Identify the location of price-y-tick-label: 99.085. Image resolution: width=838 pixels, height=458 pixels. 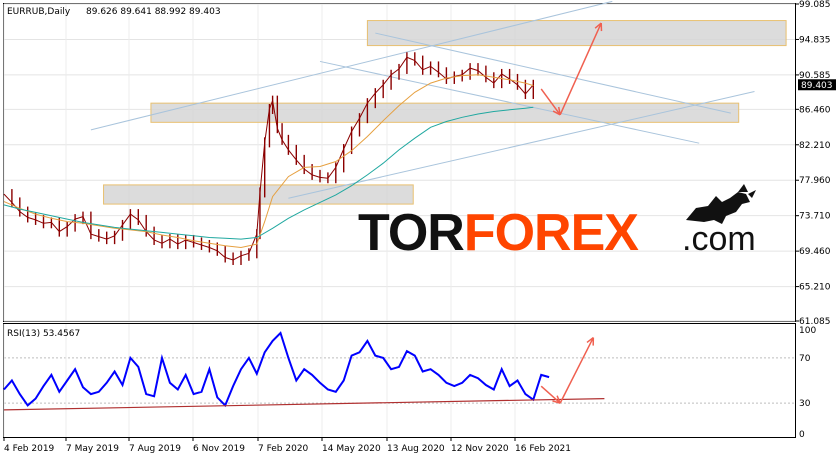
(815, 5).